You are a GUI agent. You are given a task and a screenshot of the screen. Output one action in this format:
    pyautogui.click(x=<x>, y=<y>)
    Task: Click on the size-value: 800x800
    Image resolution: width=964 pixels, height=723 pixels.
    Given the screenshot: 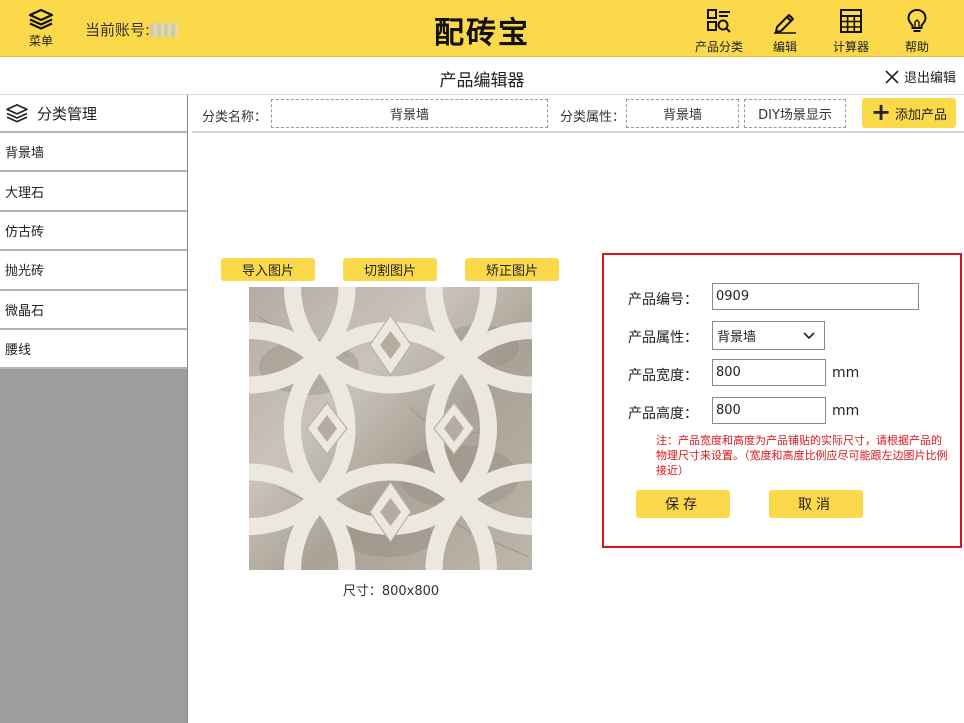 What is the action you would take?
    pyautogui.click(x=410, y=591)
    